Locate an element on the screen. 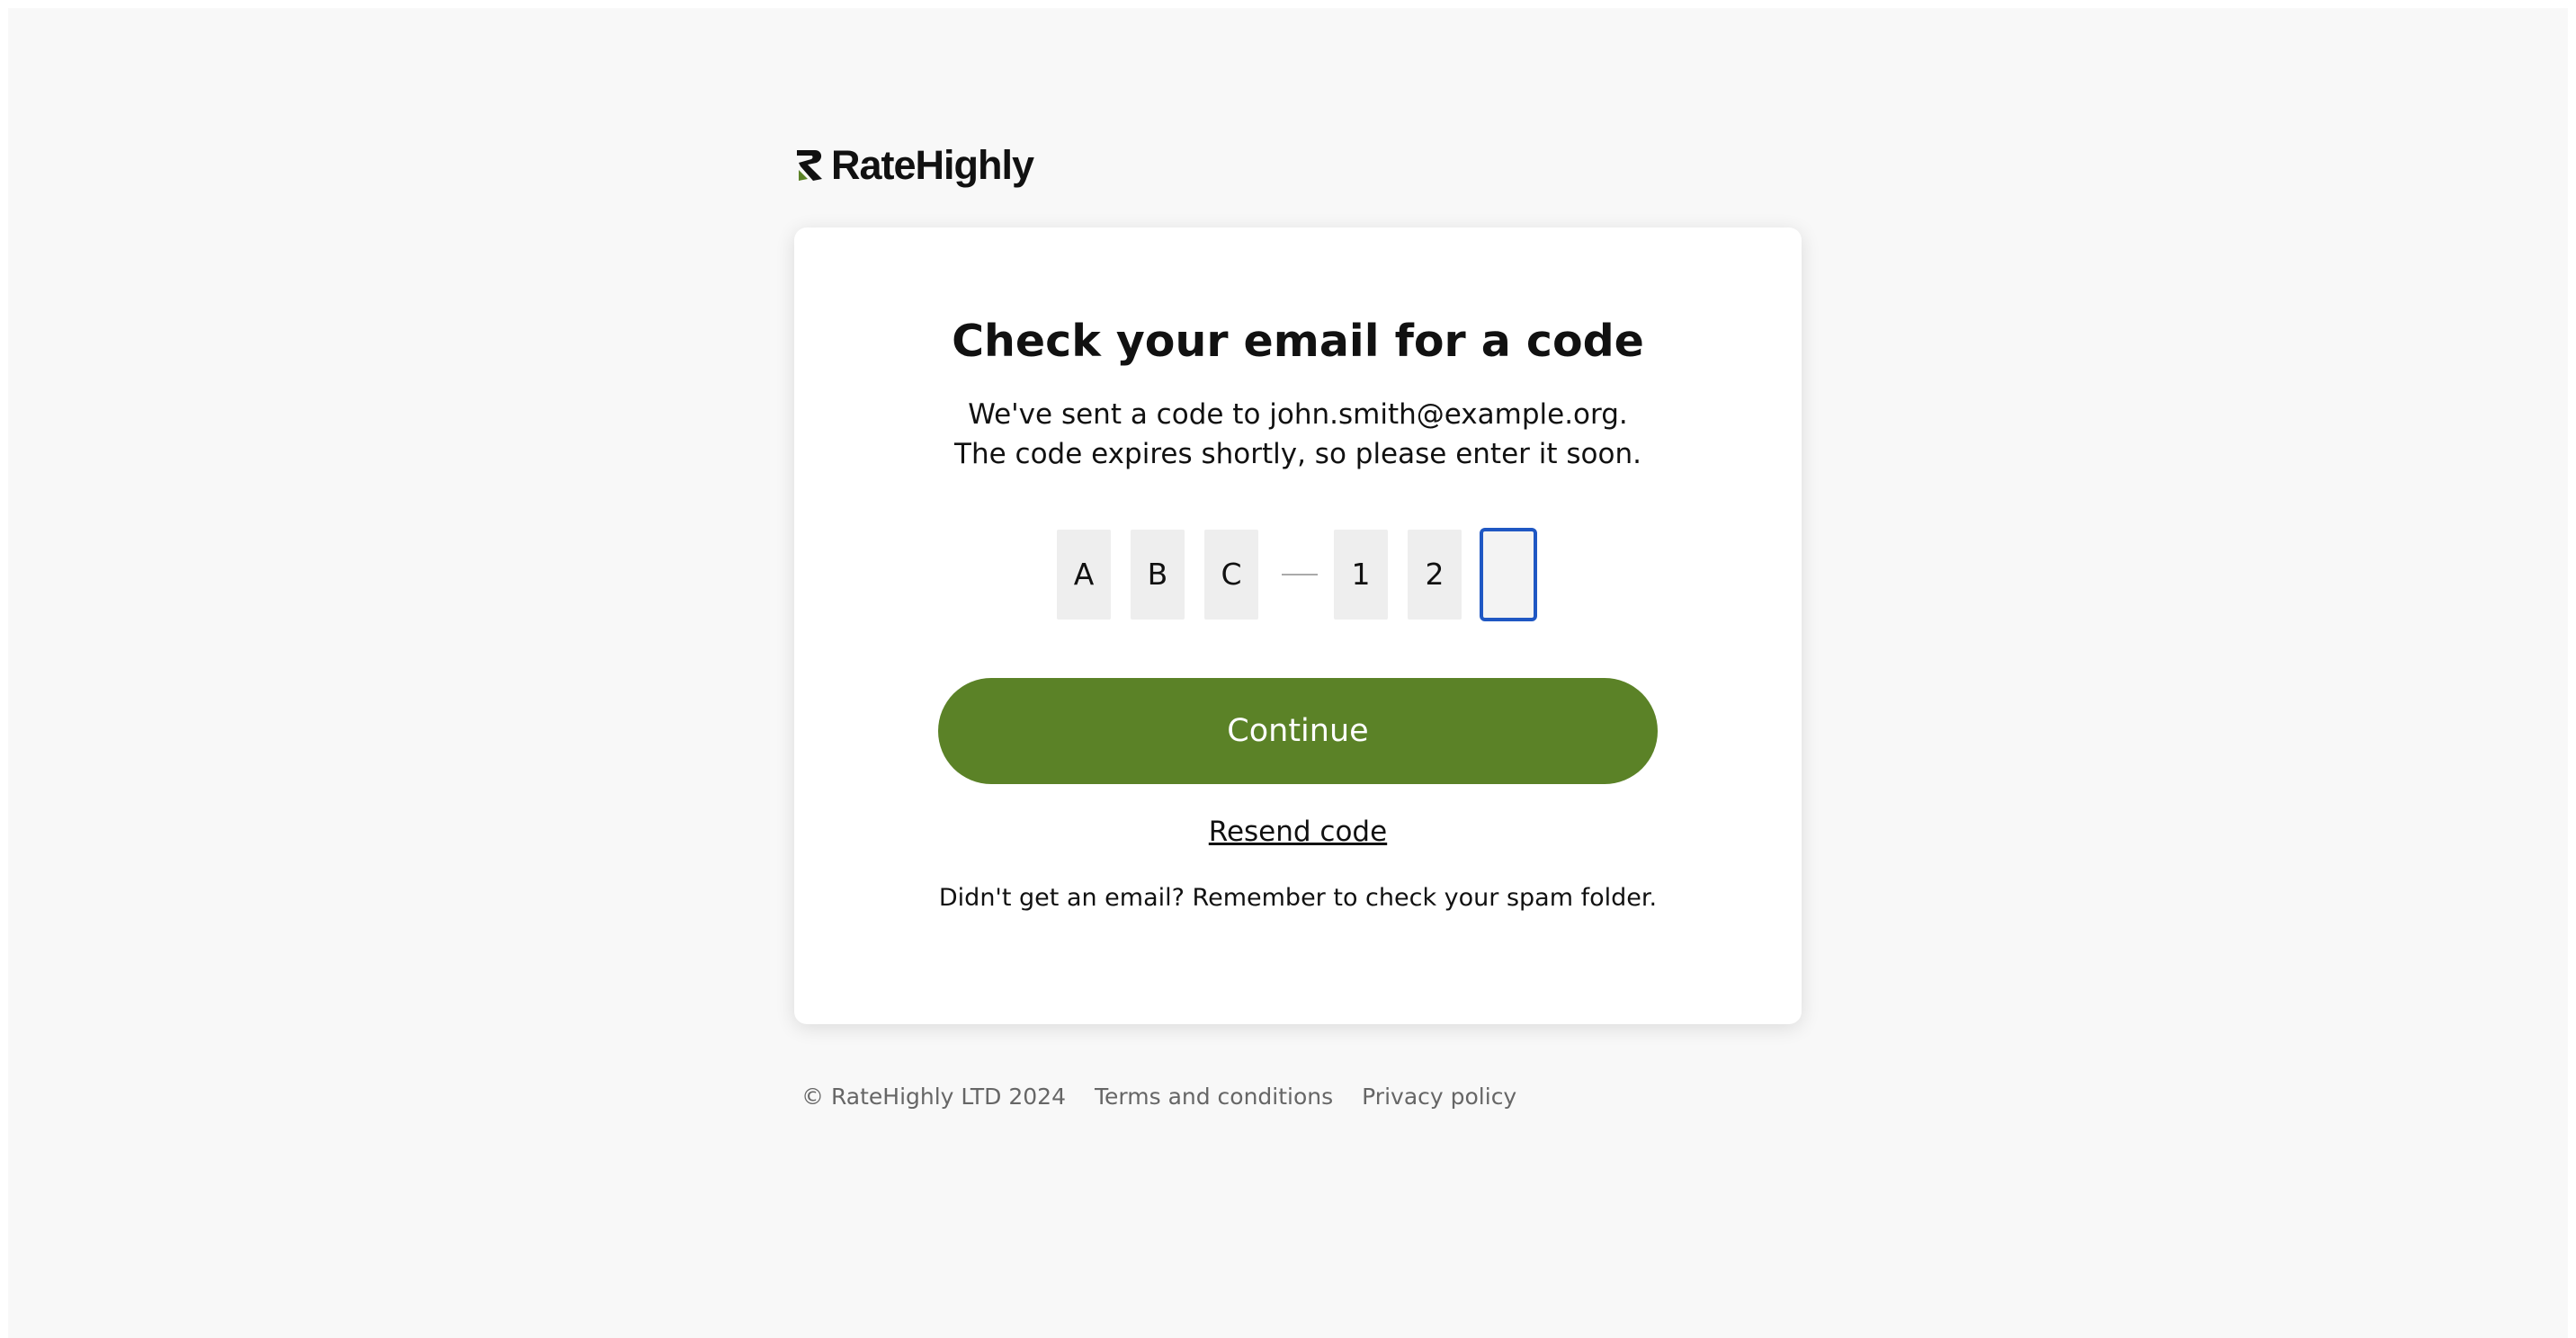 This screenshot has height=1338, width=2576. code-digit-1: A is located at coordinates (1084, 575).